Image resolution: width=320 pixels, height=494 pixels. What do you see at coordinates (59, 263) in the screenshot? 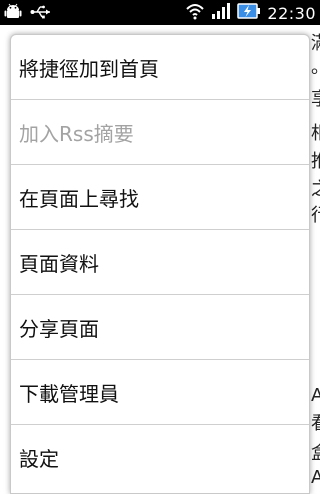
I see `menu-item-label: 頁面資料` at bounding box center [59, 263].